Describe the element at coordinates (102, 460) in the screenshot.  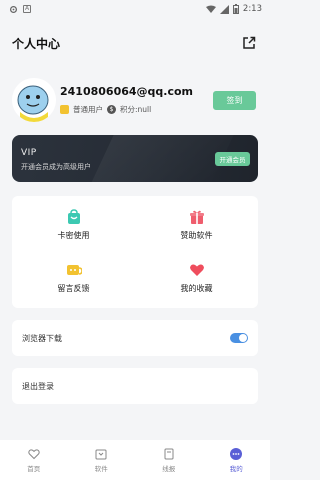
I see `tab-software: 软件` at that location.